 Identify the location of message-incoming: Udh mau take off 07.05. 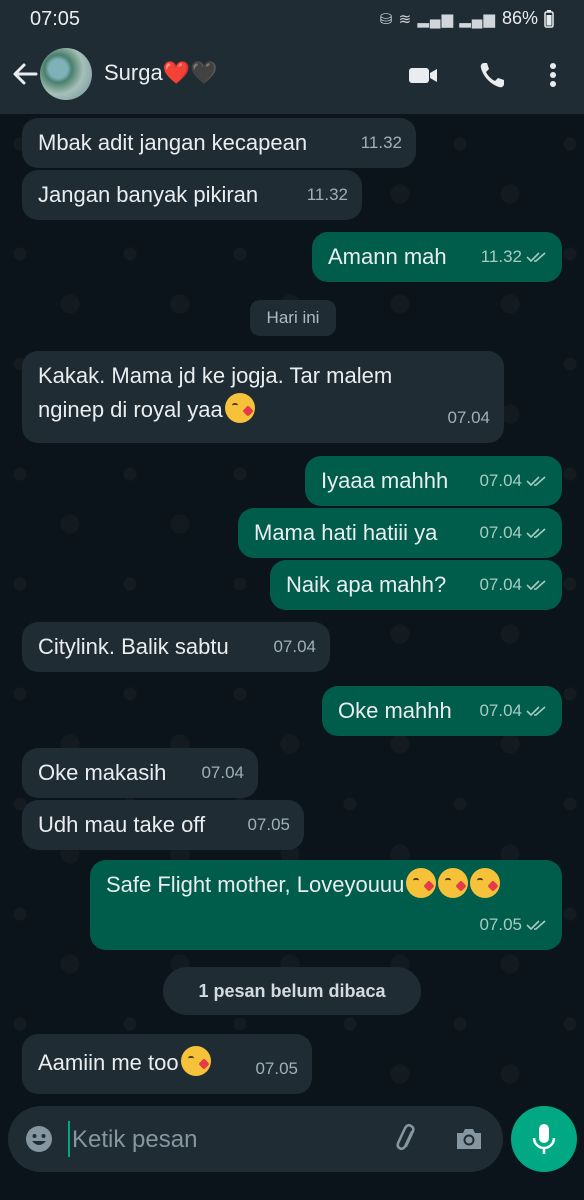
(163, 825).